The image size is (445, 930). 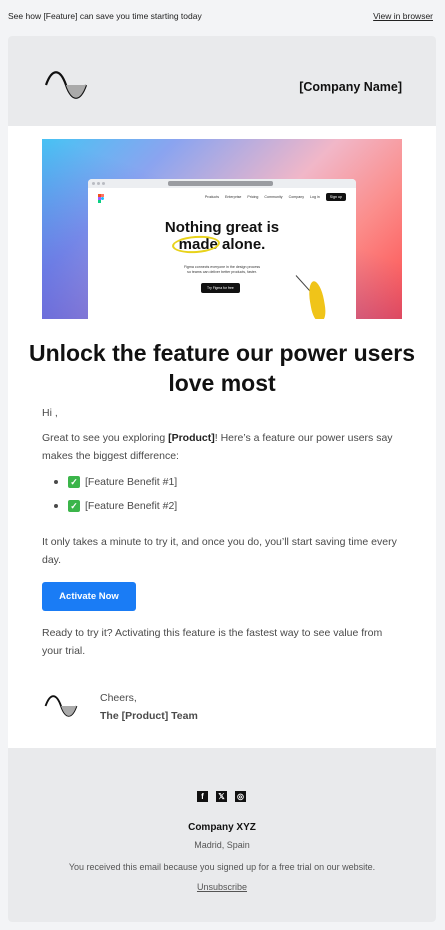 What do you see at coordinates (222, 81) in the screenshot?
I see `email-header: [Company Name]` at bounding box center [222, 81].